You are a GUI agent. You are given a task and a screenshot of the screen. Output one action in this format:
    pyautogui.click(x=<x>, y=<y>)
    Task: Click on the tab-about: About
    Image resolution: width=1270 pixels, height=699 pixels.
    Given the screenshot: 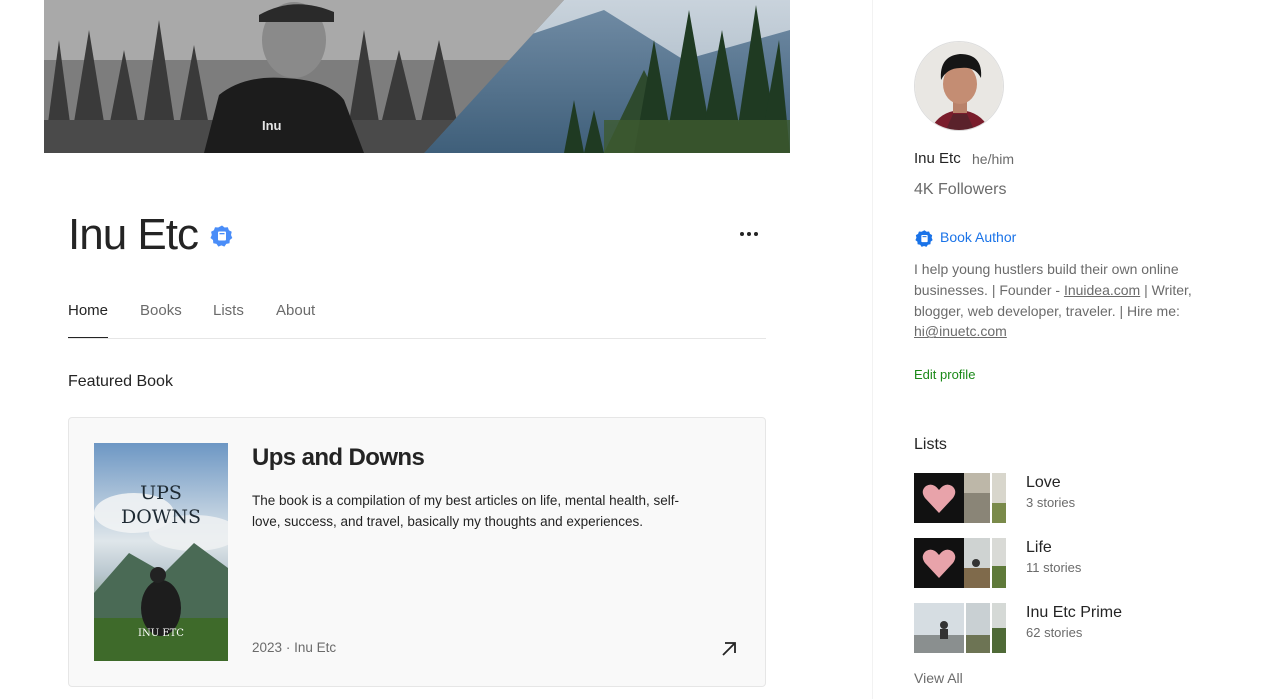 What is the action you would take?
    pyautogui.click(x=295, y=310)
    